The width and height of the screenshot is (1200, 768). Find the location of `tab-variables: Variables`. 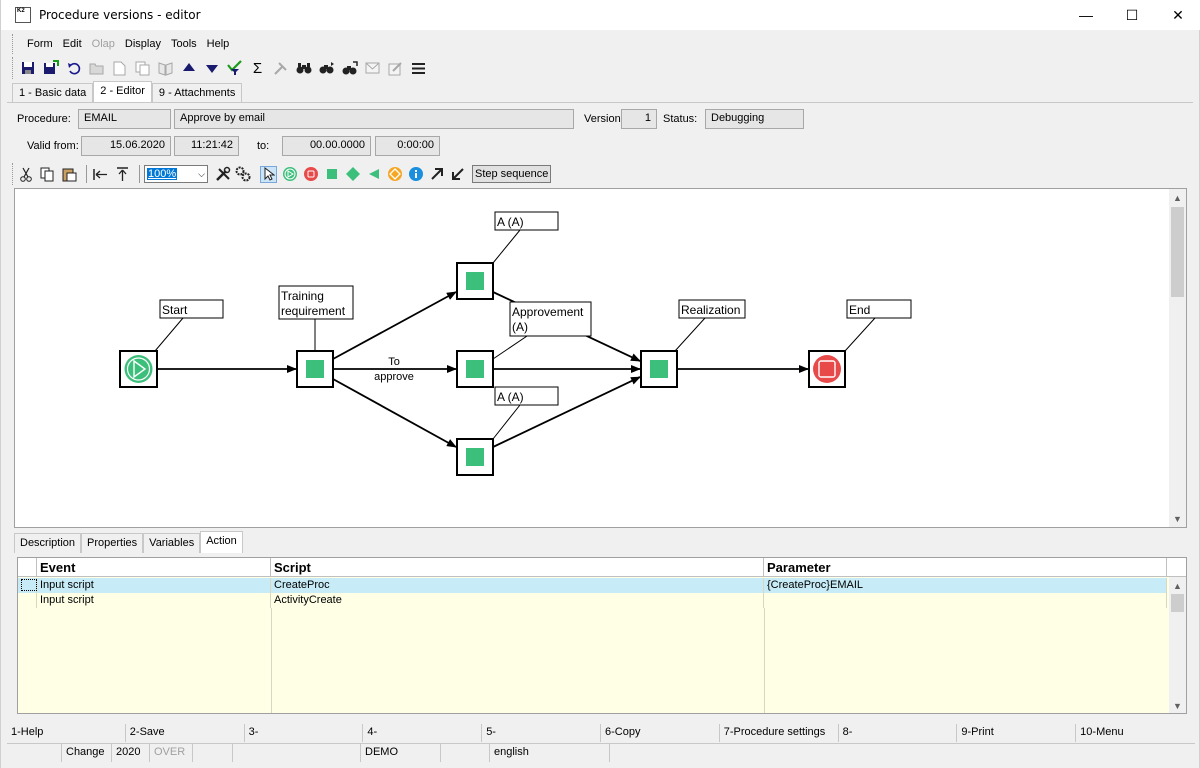

tab-variables: Variables is located at coordinates (172, 543).